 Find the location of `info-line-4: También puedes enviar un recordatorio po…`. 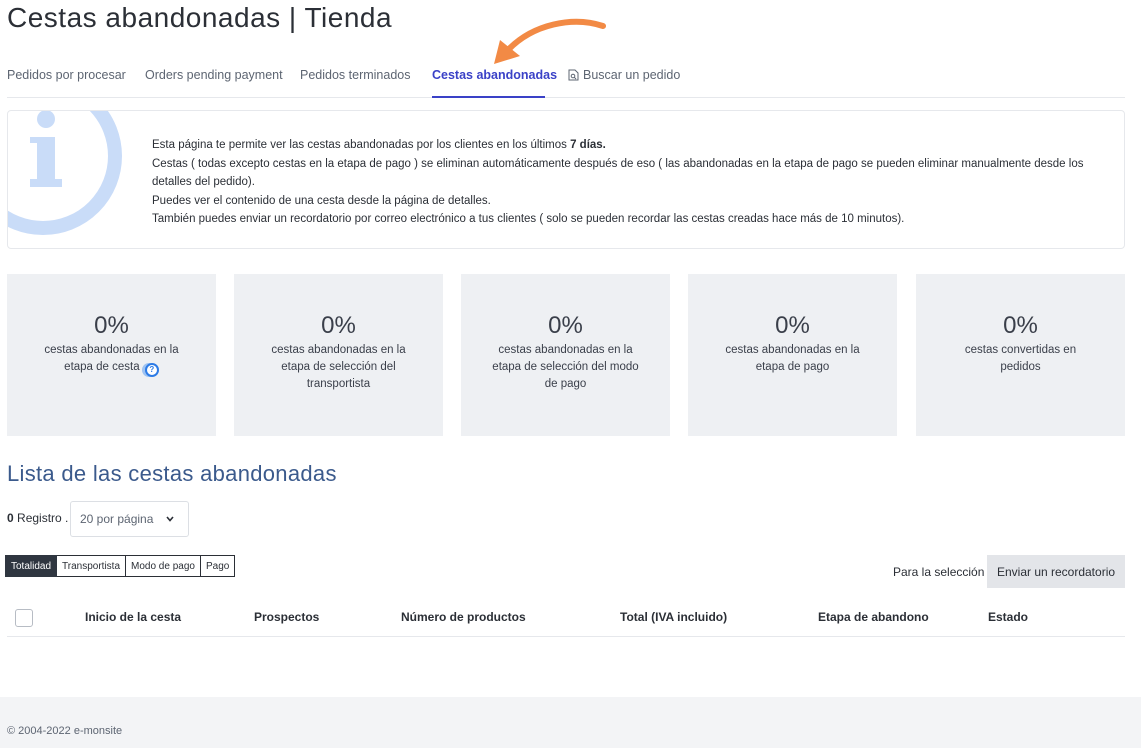

info-line-4: También puedes enviar un recordatorio po… is located at coordinates (528, 219).